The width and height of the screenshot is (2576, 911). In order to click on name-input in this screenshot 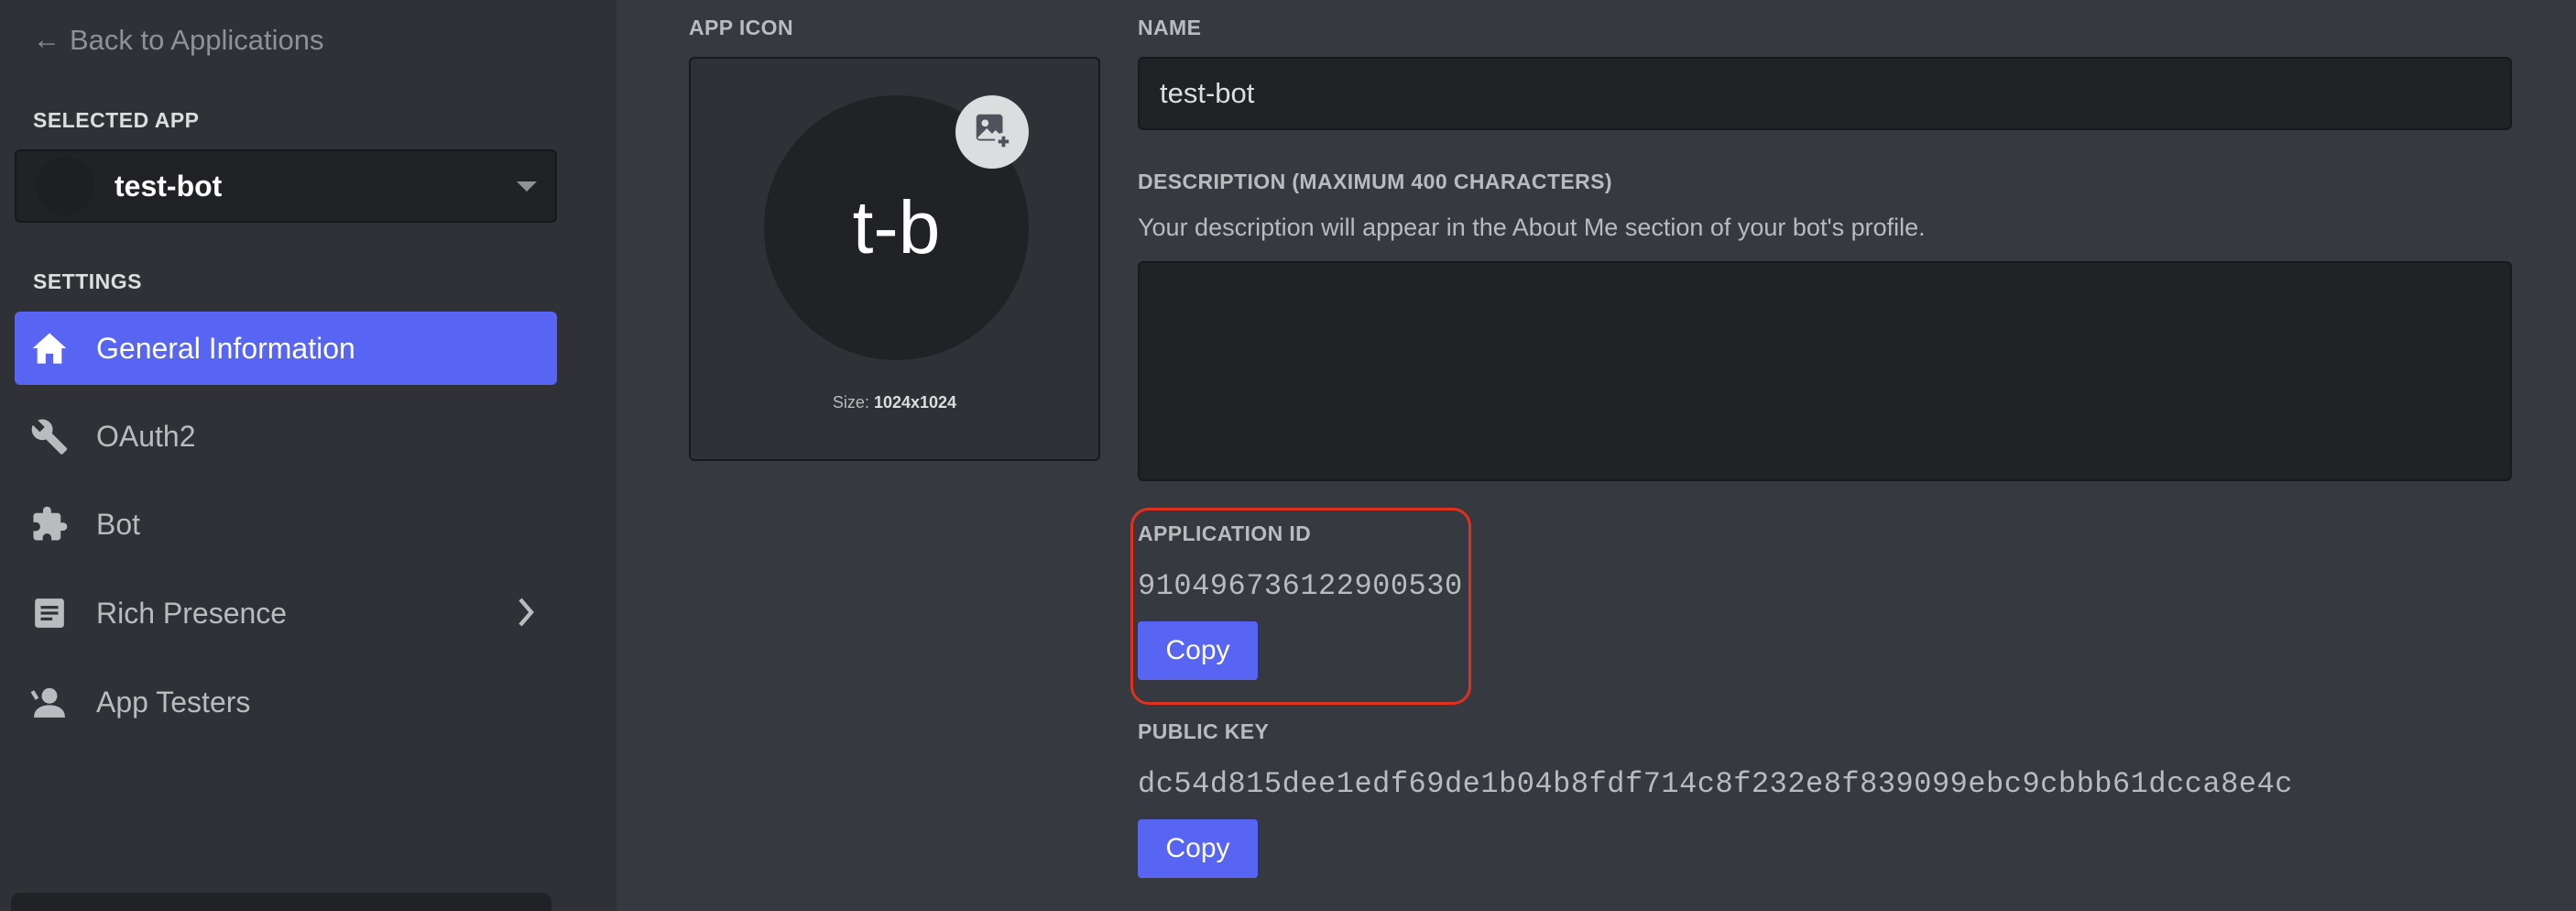, I will do `click(1825, 93)`.